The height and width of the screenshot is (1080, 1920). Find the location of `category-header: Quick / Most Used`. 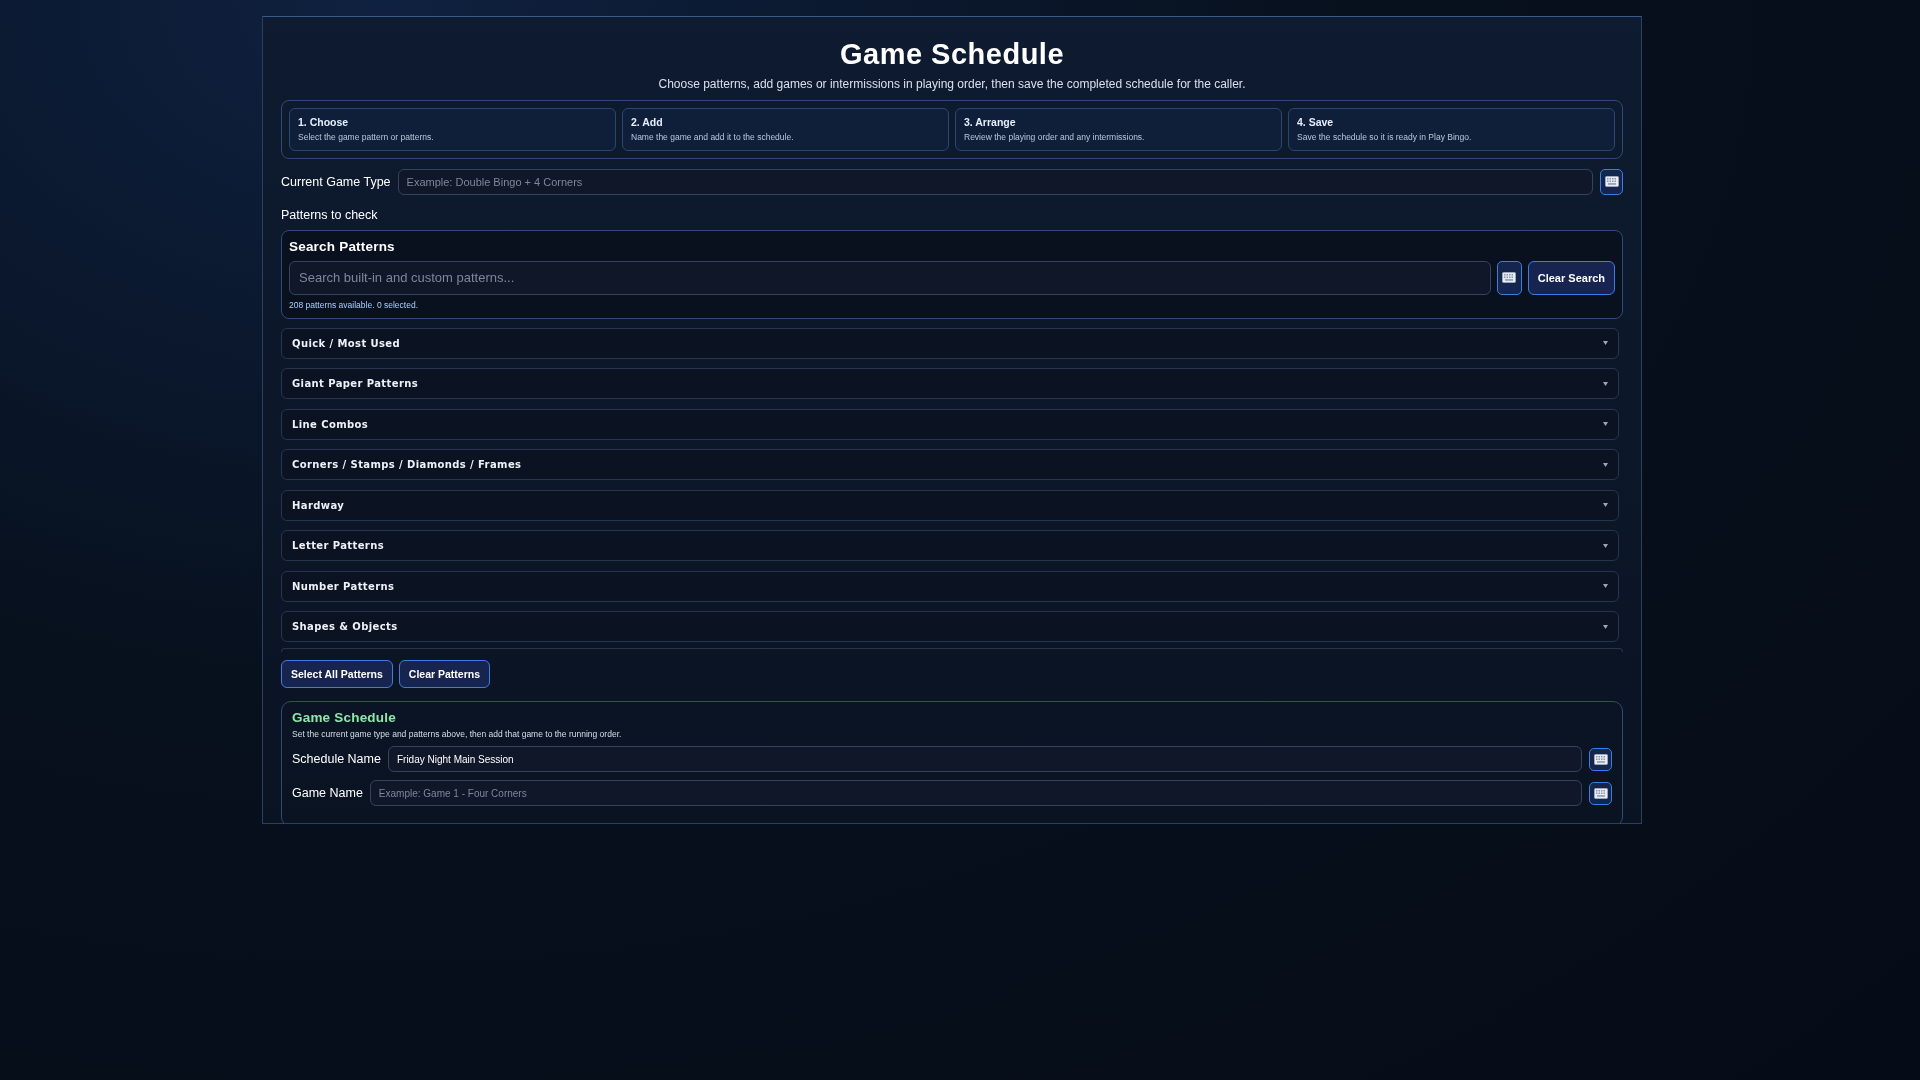

category-header: Quick / Most Used is located at coordinates (950, 343).